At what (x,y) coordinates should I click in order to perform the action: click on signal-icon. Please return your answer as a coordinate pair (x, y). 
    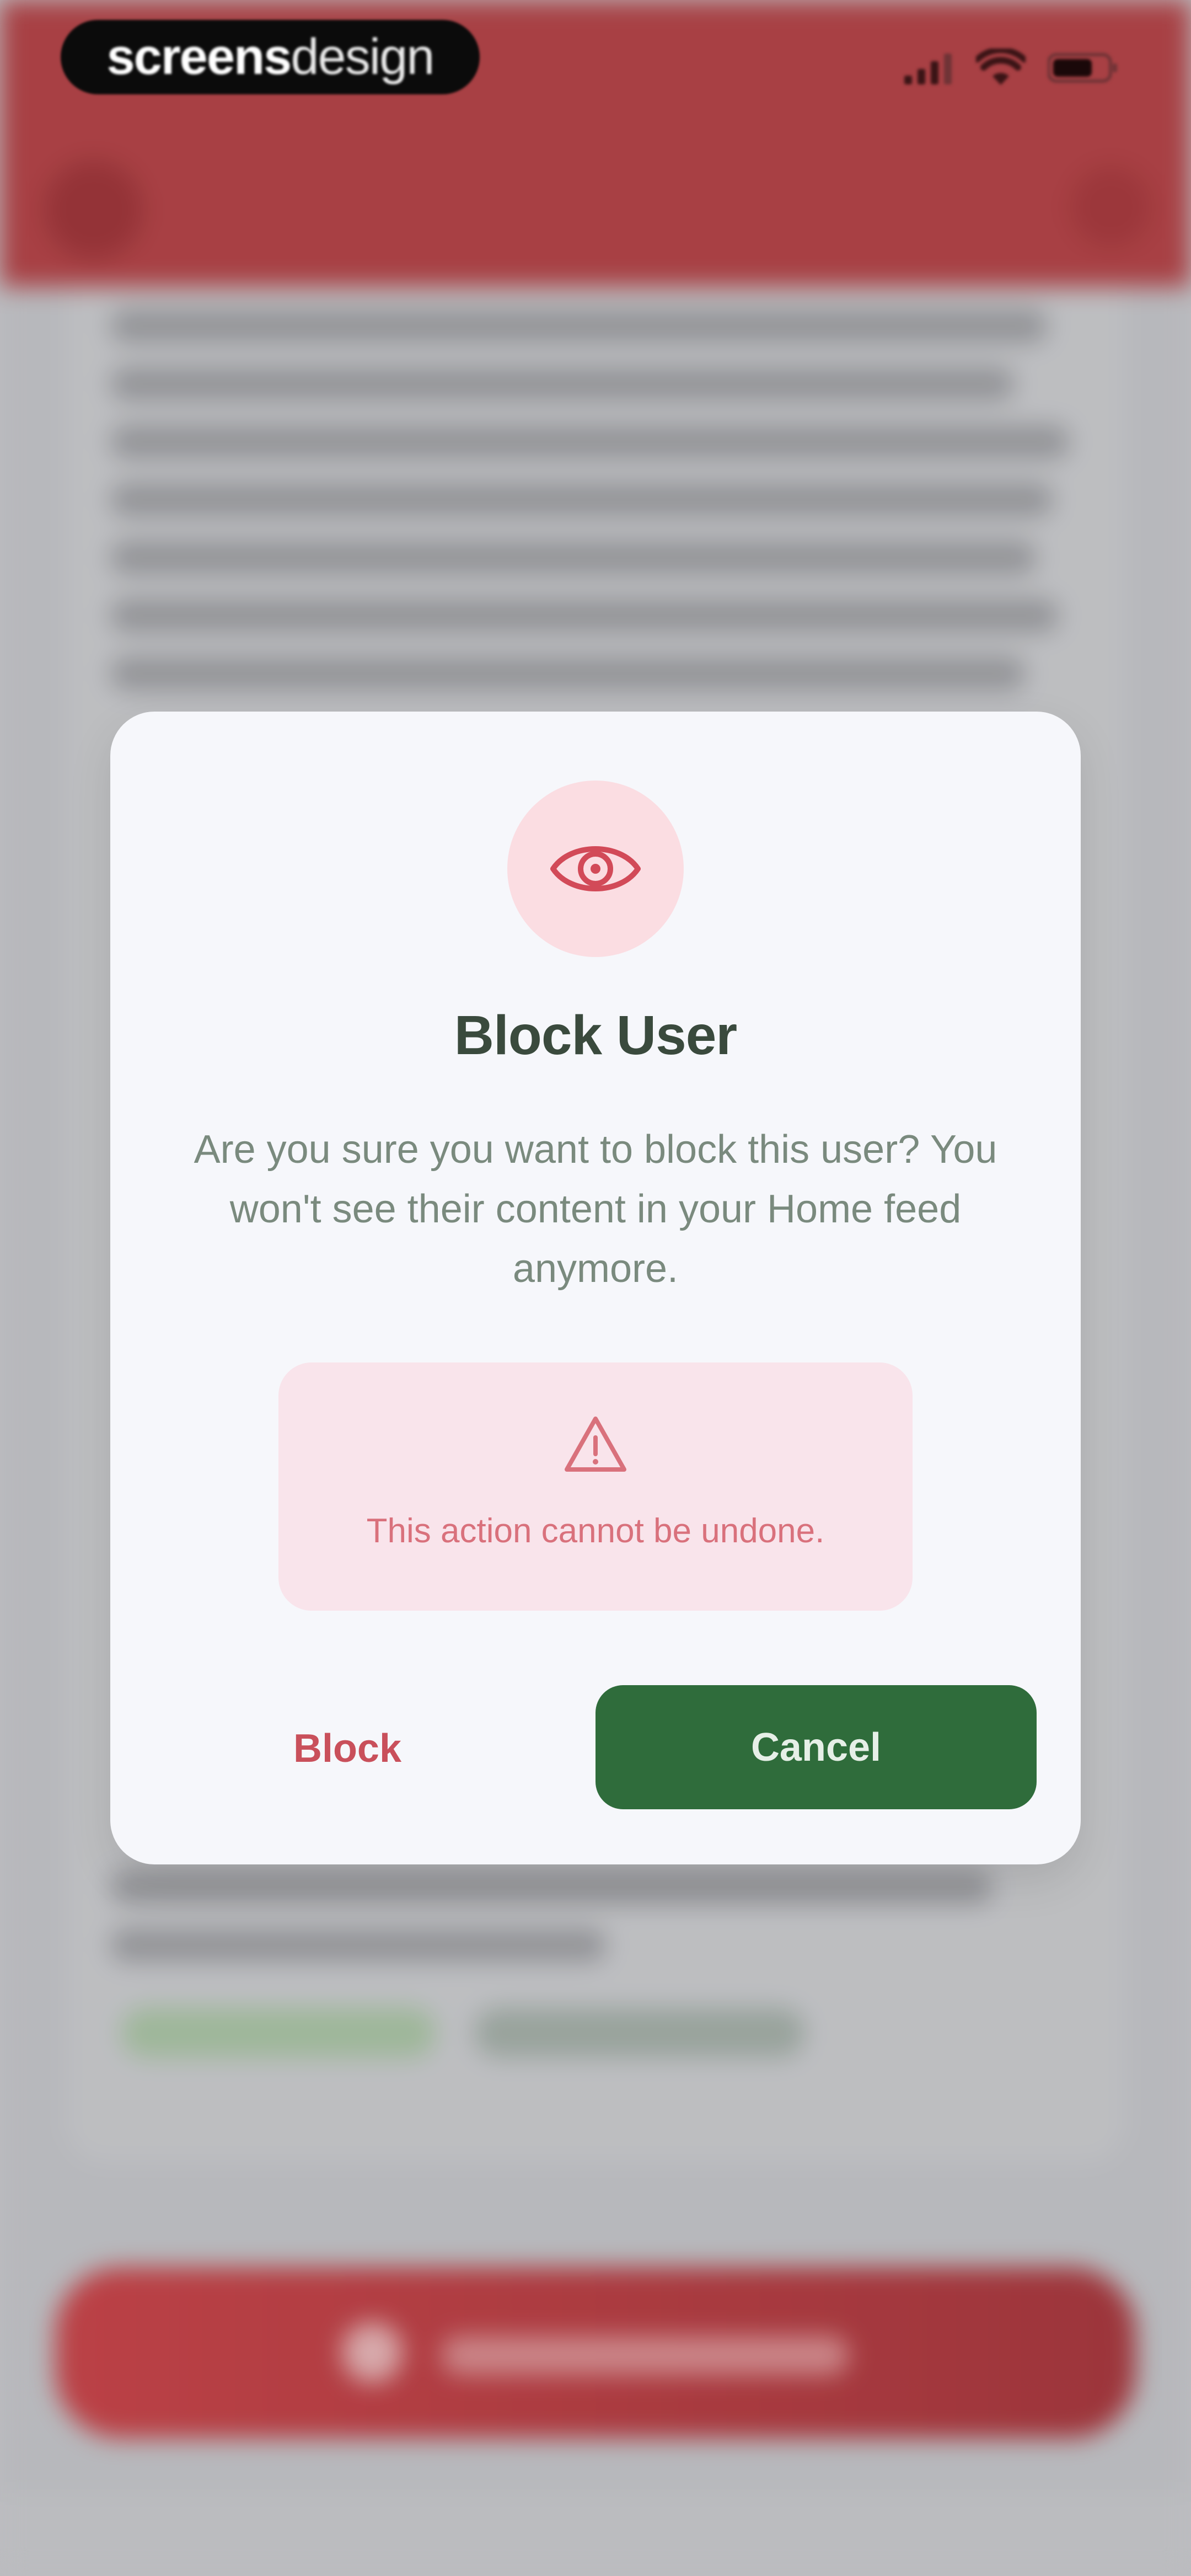
    Looking at the image, I should click on (928, 69).